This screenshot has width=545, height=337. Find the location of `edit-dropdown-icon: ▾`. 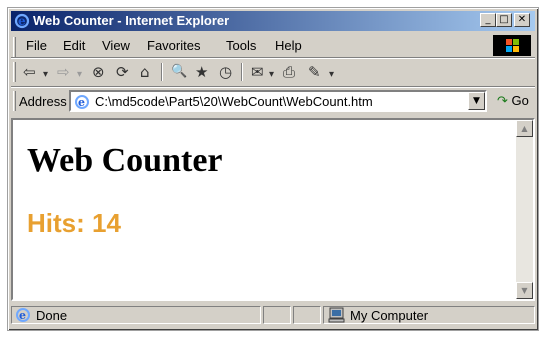

edit-dropdown-icon: ▾ is located at coordinates (331, 75).